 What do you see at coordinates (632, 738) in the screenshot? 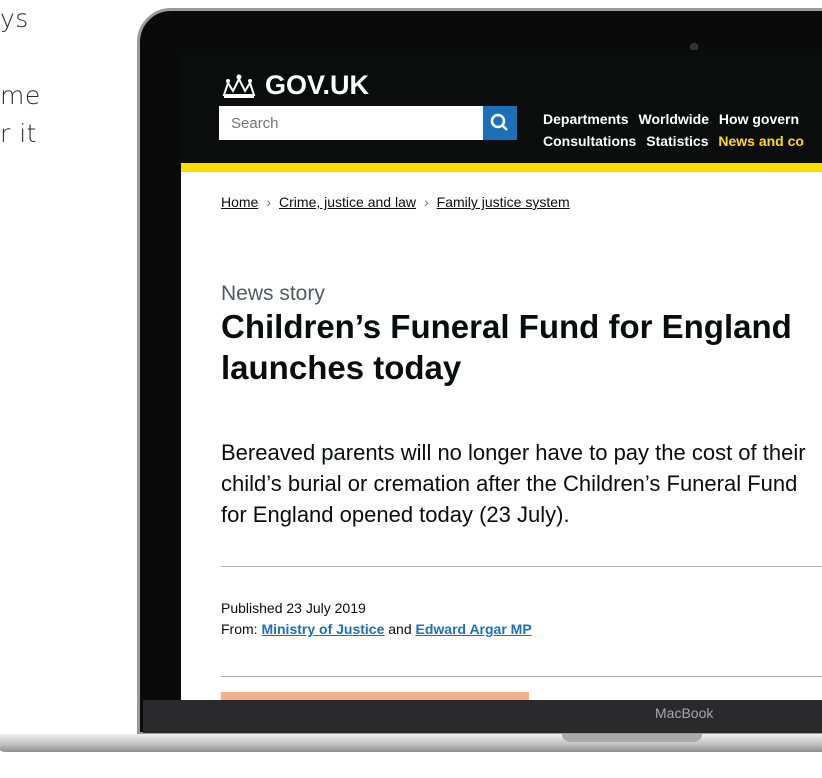
I see `laptop-notch` at bounding box center [632, 738].